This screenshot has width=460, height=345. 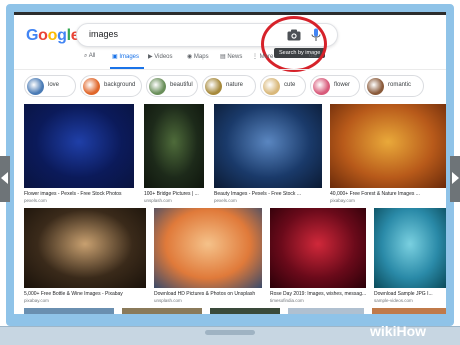 I want to click on map-icon: ◉, so click(x=190, y=57).